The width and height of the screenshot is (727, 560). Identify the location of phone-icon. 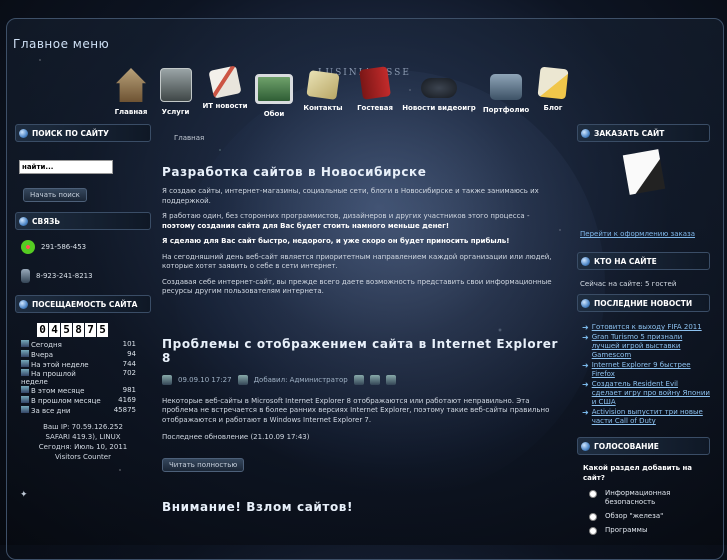
(25, 276).